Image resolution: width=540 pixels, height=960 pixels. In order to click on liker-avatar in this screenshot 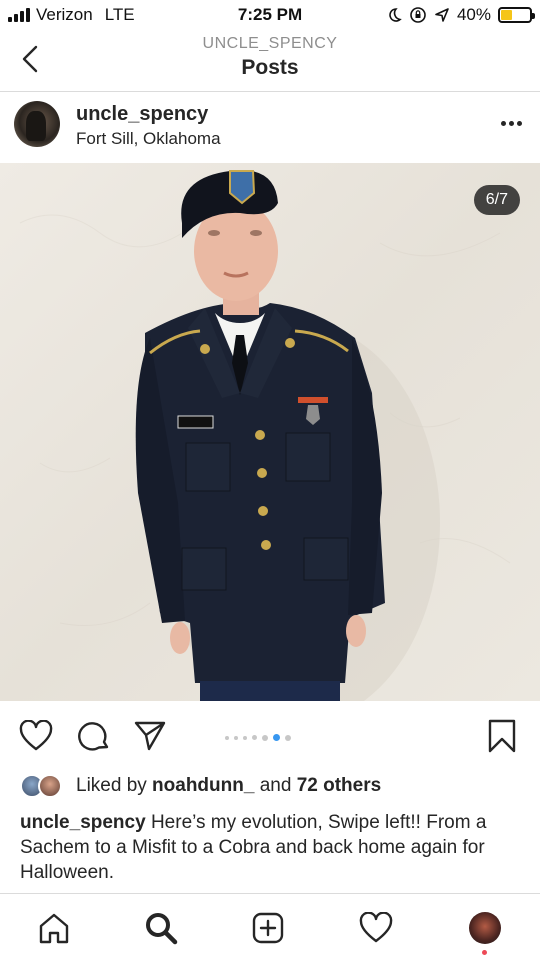, I will do `click(50, 786)`.